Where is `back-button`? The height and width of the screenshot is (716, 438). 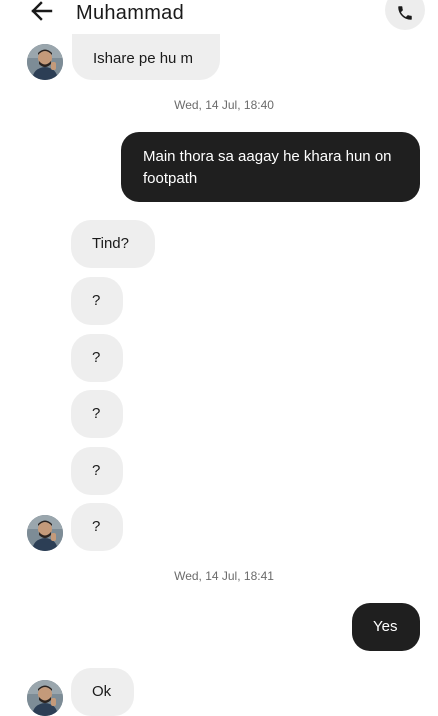
back-button is located at coordinates (42, 13).